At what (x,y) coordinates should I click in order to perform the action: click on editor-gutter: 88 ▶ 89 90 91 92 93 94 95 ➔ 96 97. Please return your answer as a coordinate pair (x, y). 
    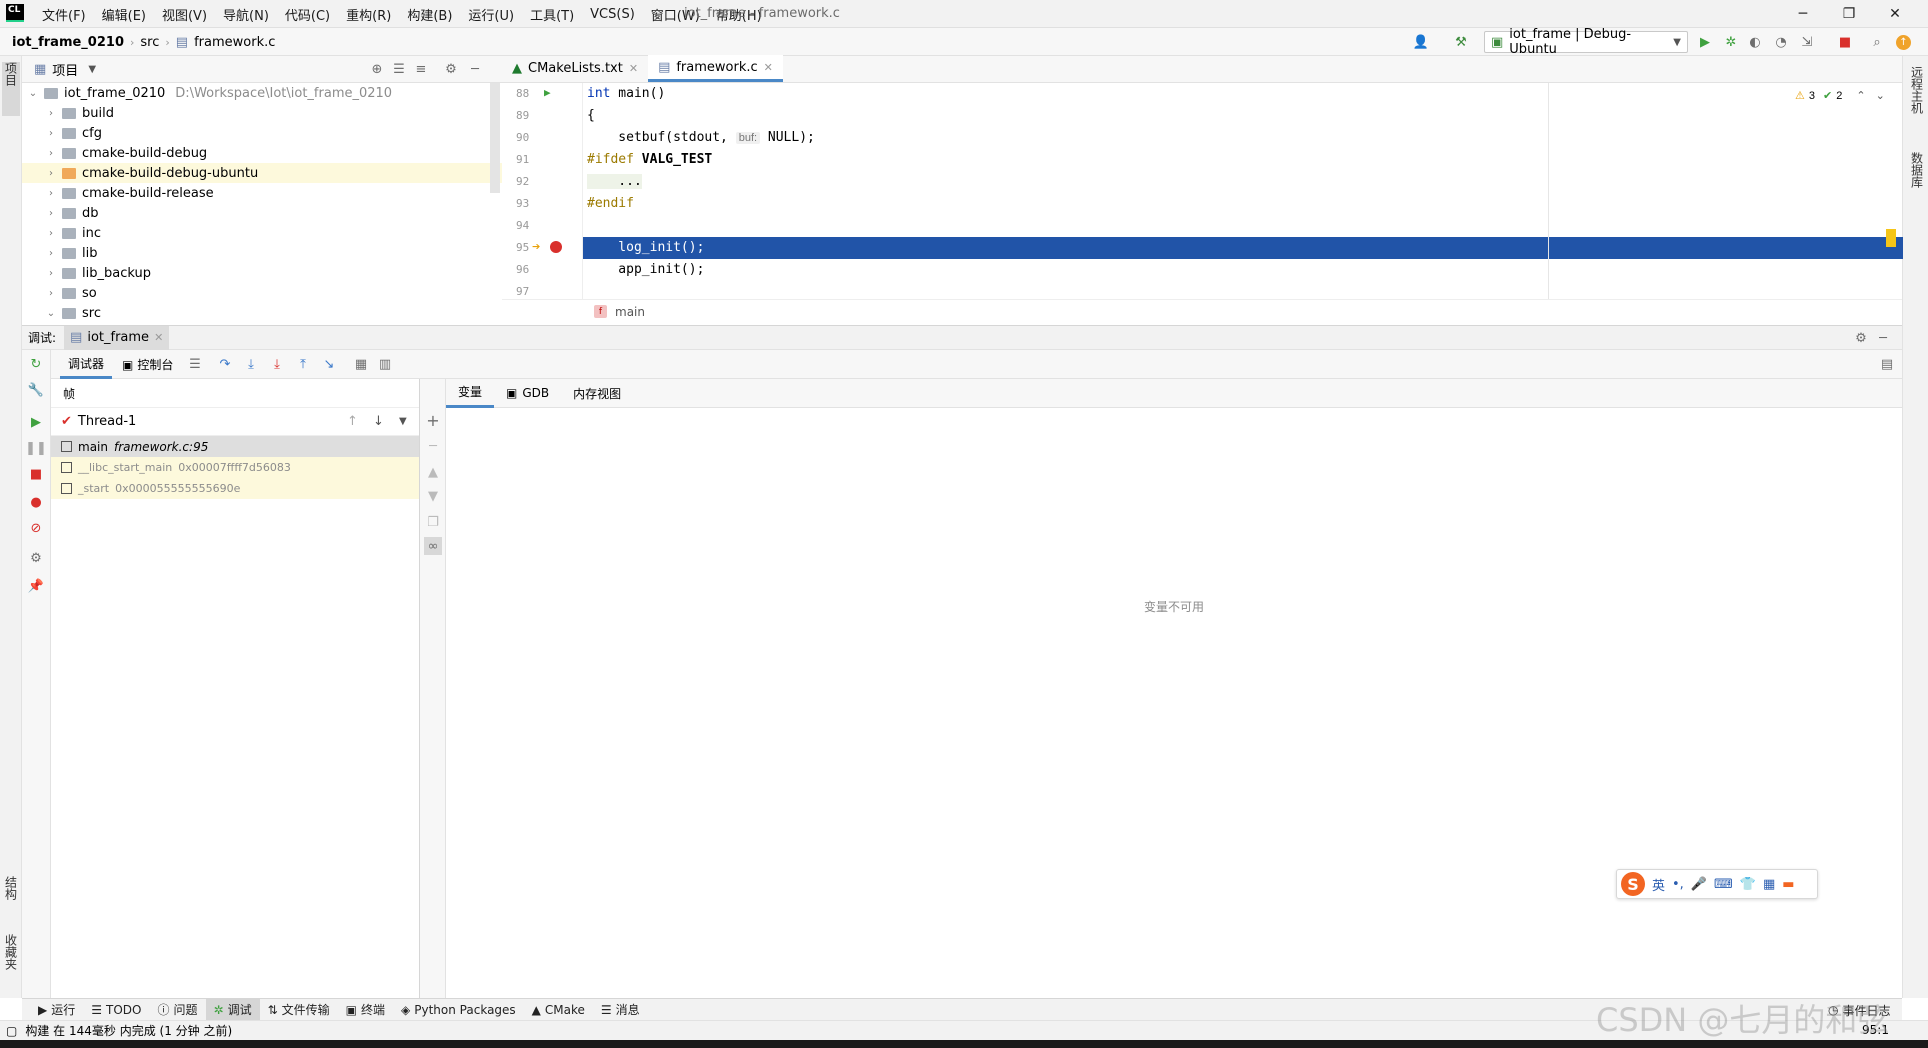
    Looking at the image, I should click on (542, 191).